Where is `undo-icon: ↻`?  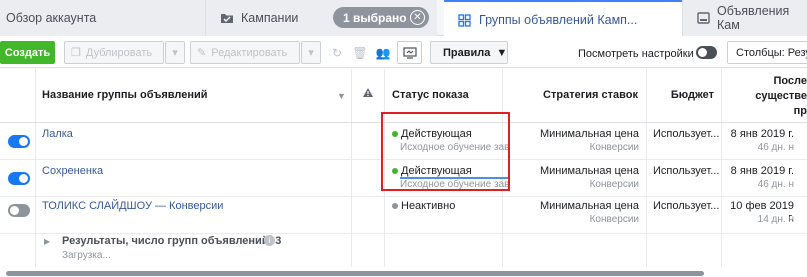 undo-icon: ↻ is located at coordinates (337, 53).